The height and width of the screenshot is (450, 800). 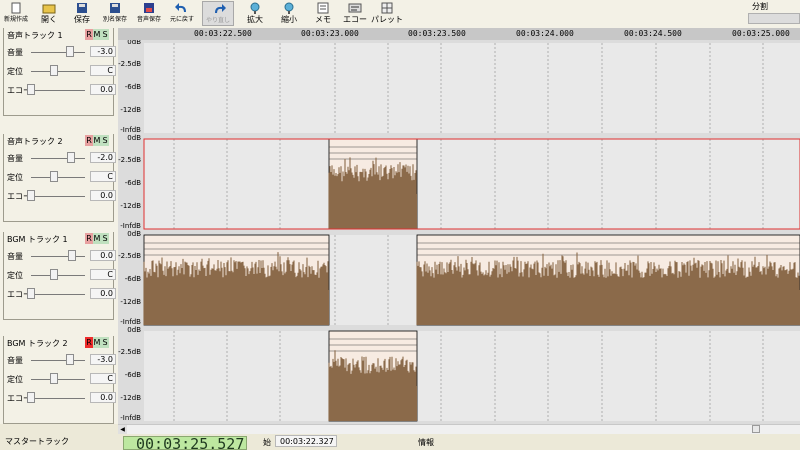 What do you see at coordinates (103, 157) in the screenshot?
I see `volume-value: -2.0` at bounding box center [103, 157].